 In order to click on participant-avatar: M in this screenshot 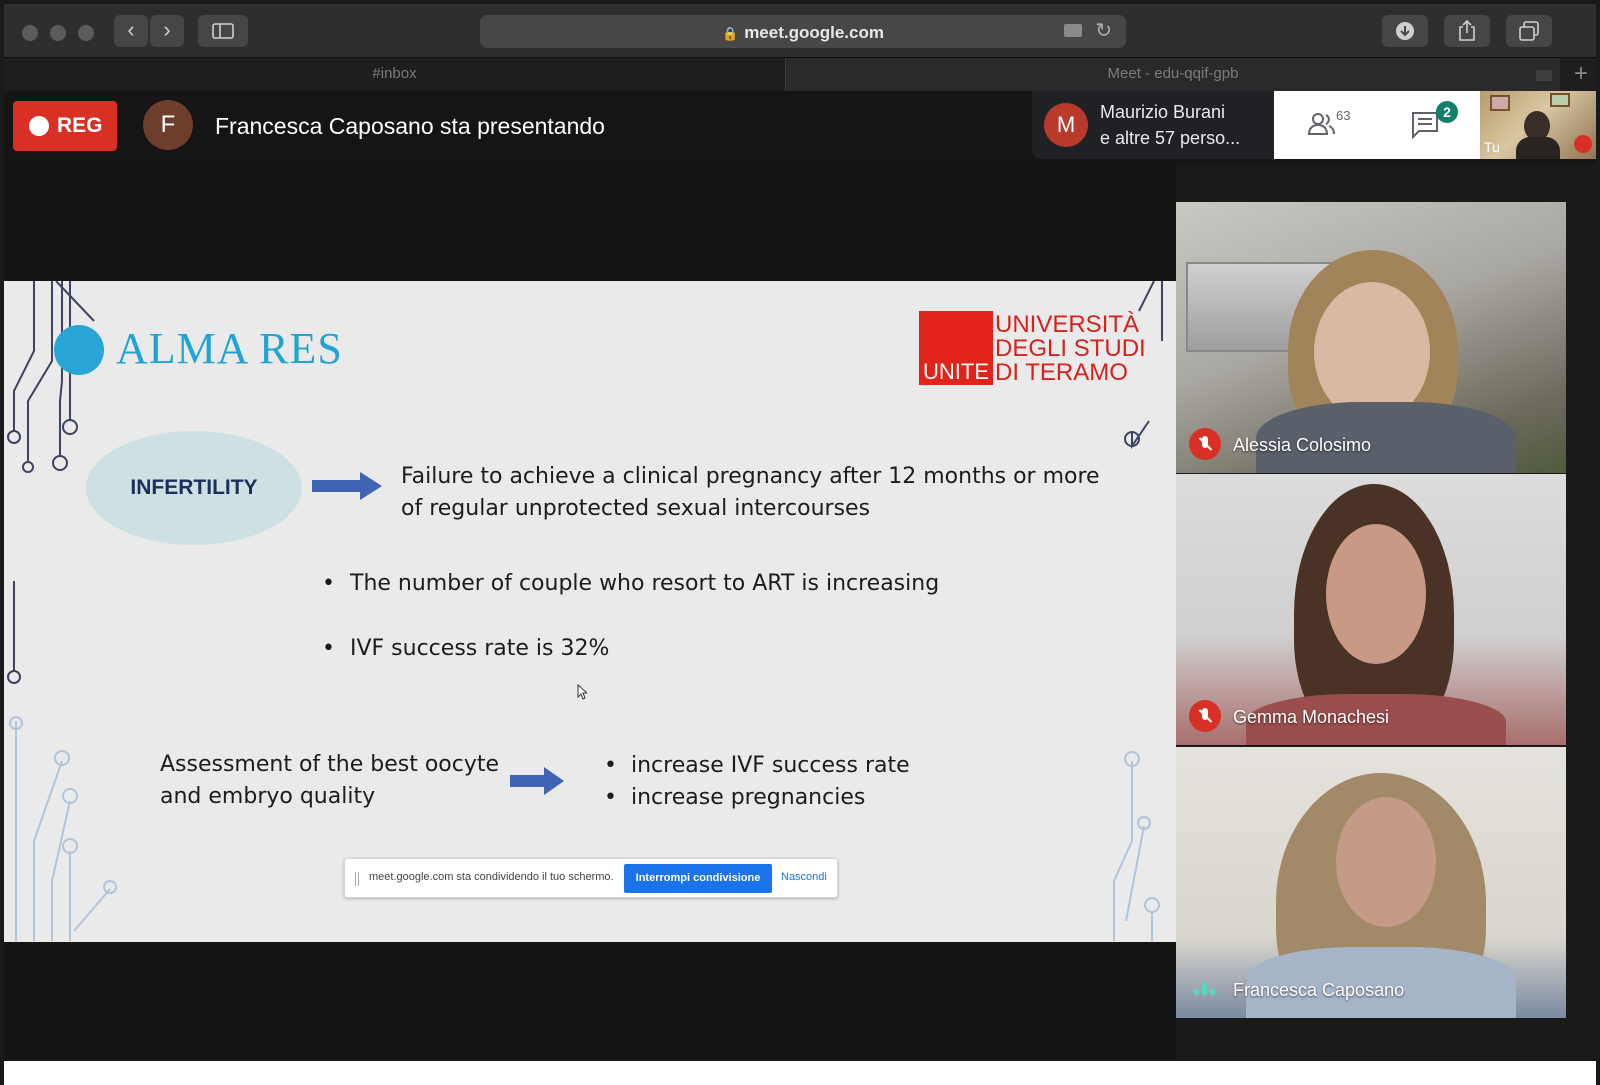, I will do `click(1066, 125)`.